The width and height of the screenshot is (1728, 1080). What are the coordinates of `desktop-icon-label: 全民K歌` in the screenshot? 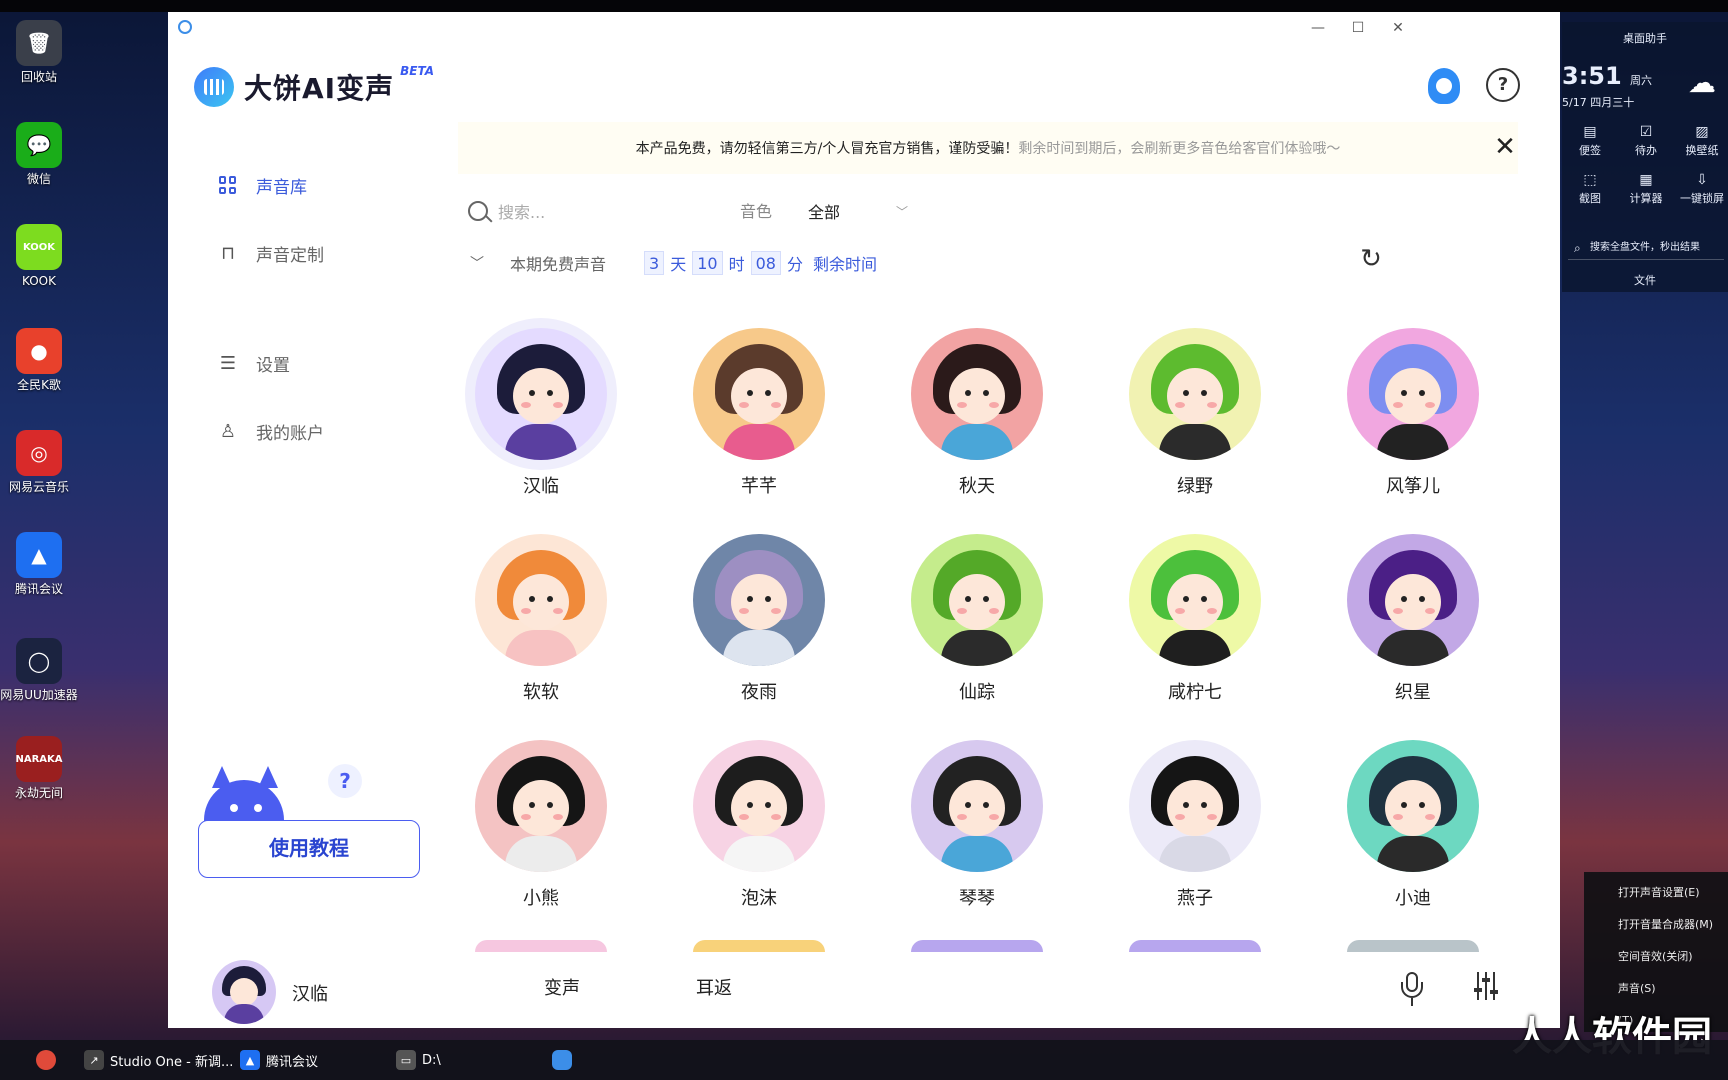 It's located at (39, 385).